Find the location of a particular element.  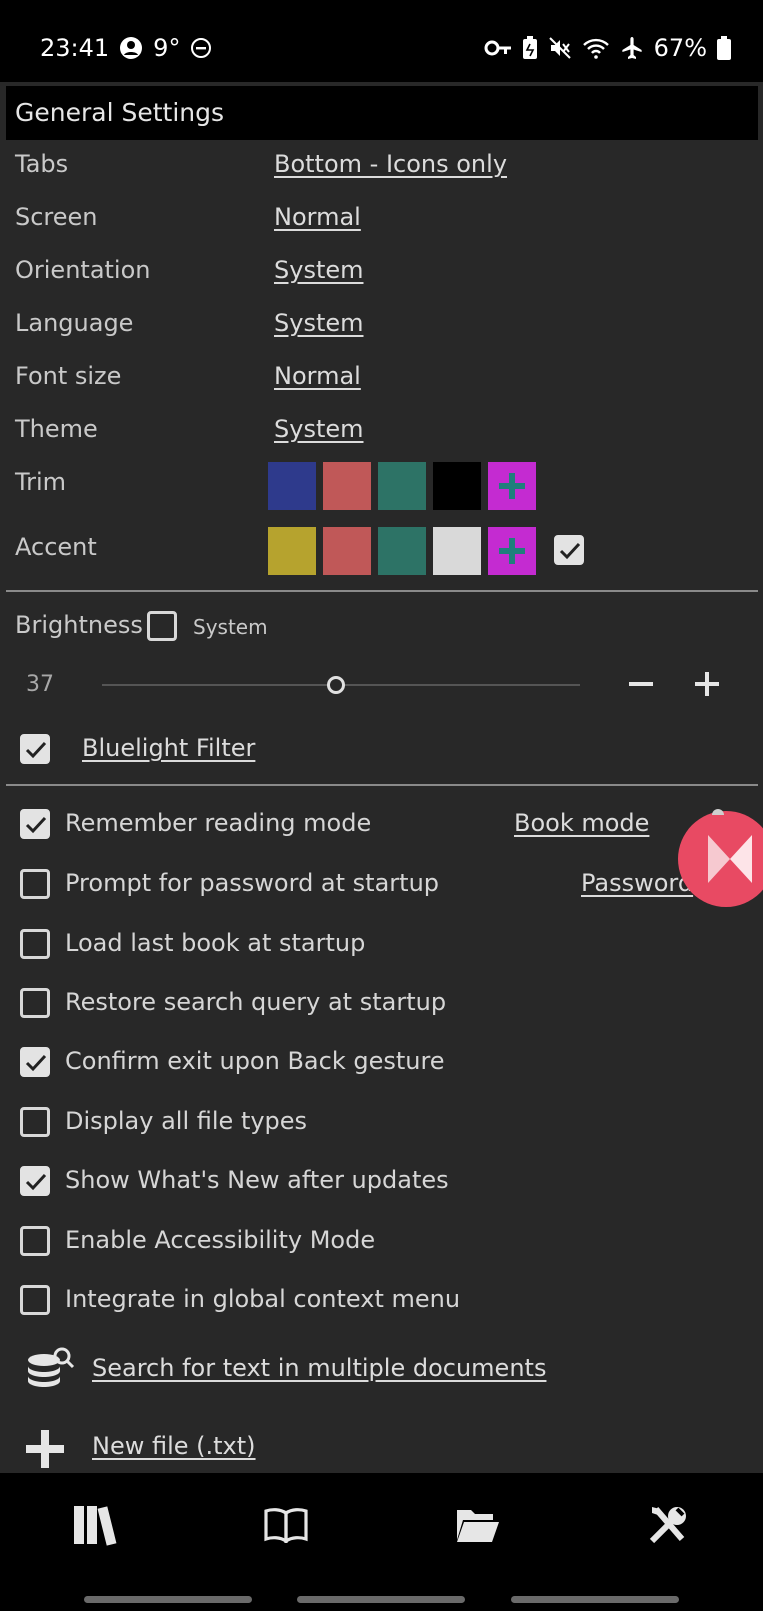

setting-language: Language System is located at coordinates (381, 326).